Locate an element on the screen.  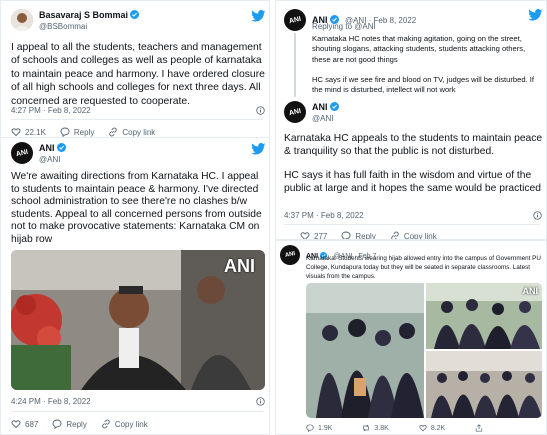
retweet-button: 3.8K is located at coordinates (375, 428).